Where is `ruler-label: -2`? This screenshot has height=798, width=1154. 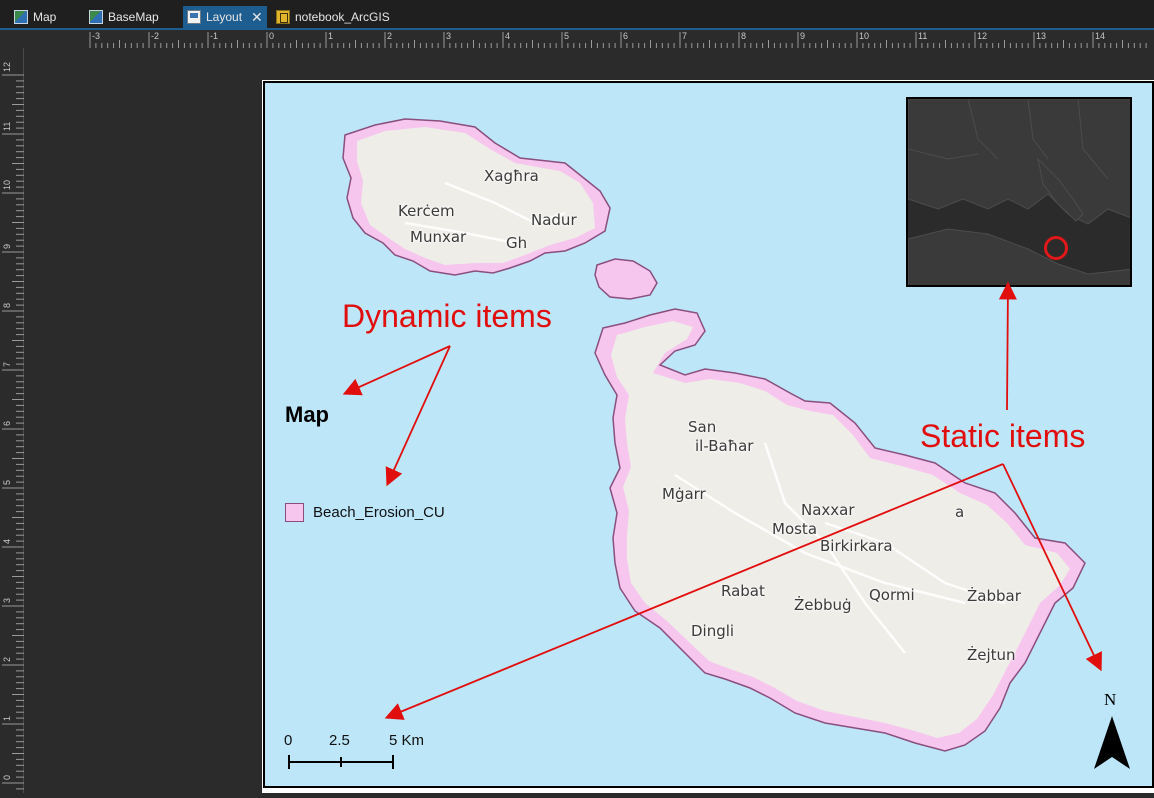
ruler-label: -2 is located at coordinates (155, 36).